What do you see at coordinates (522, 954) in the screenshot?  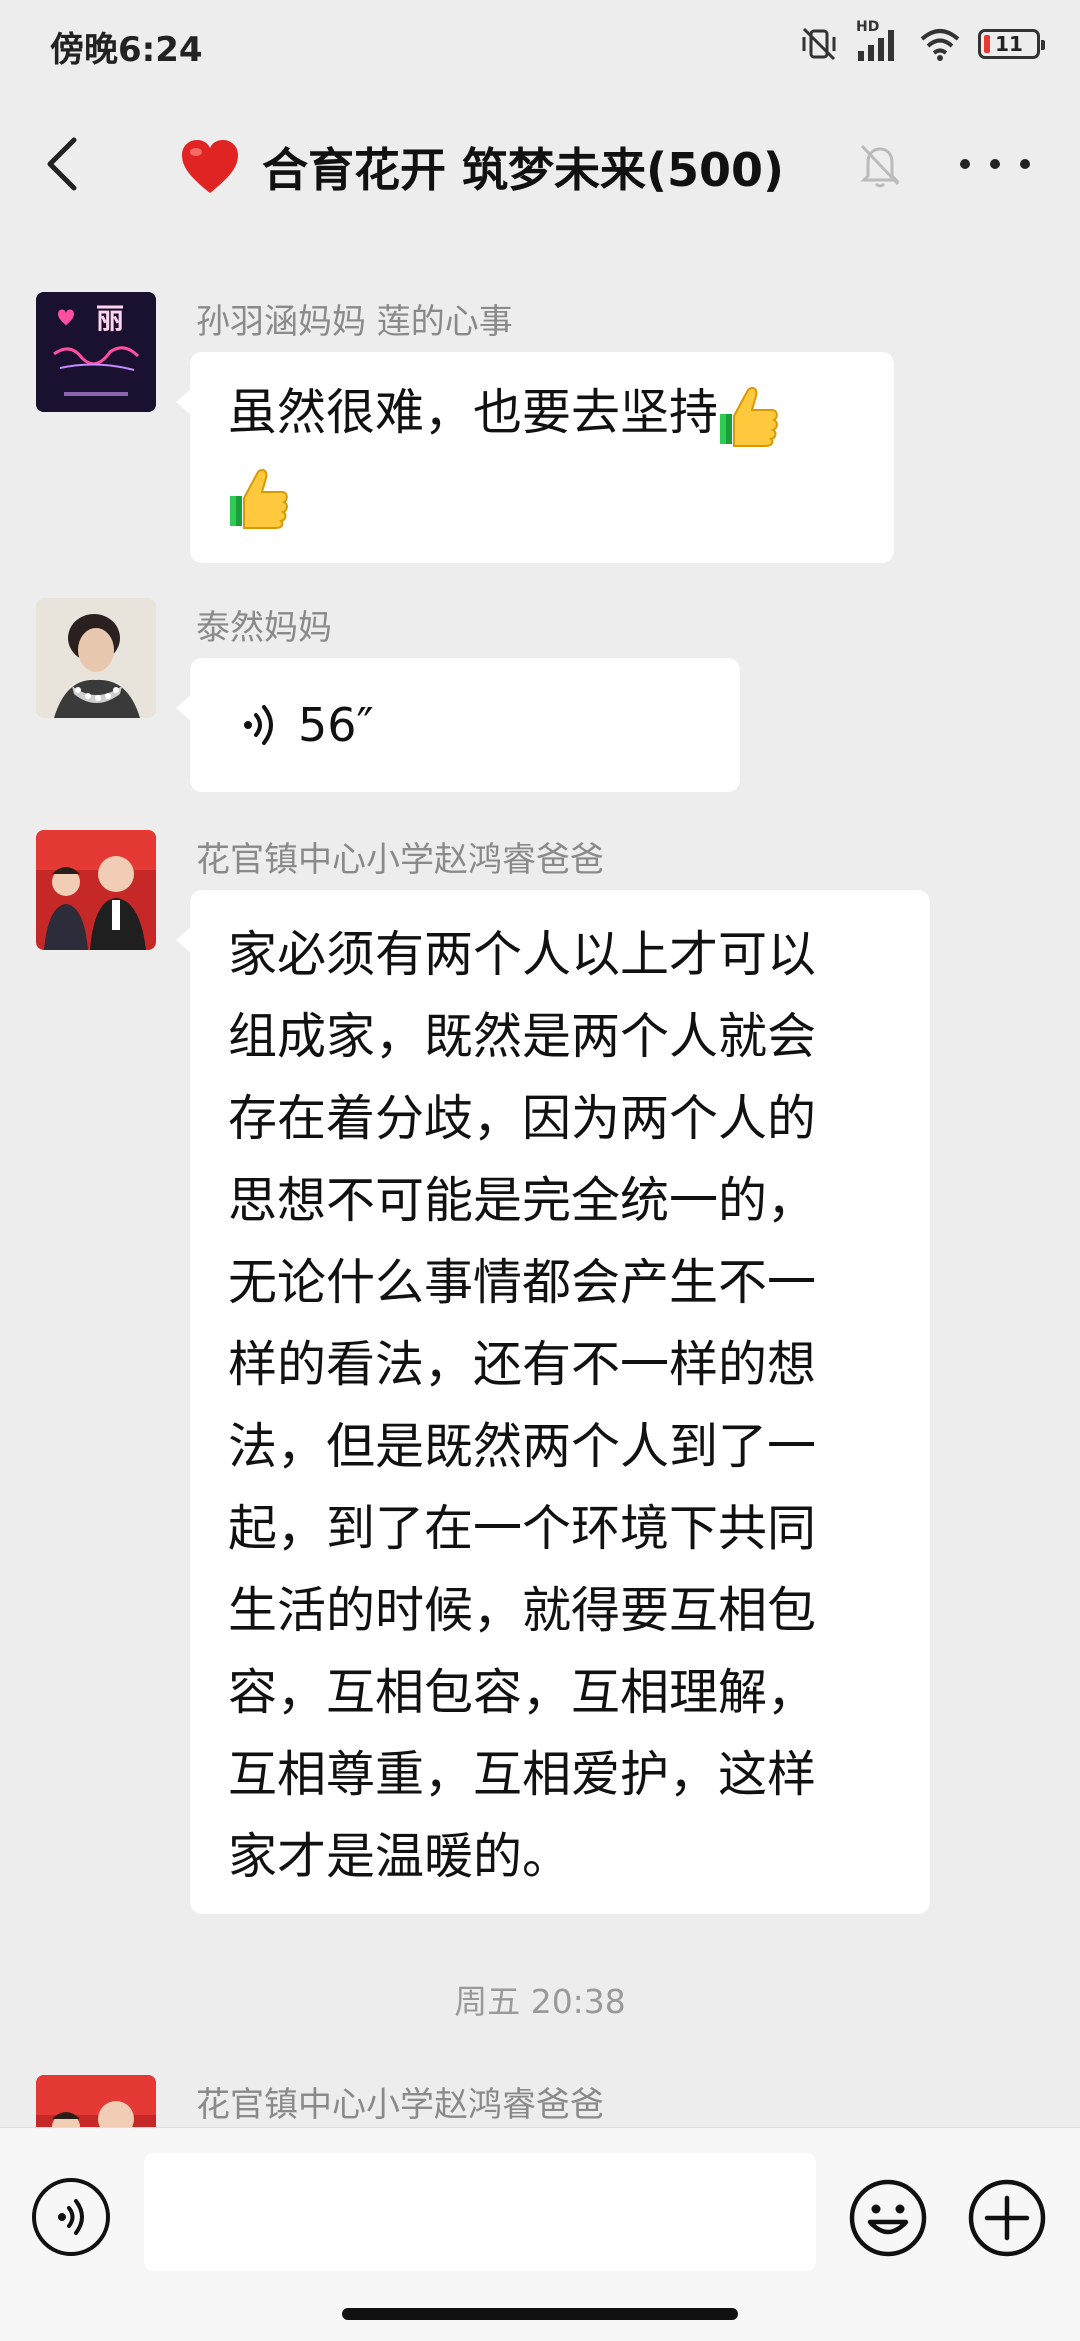 I see `message-line: 家必须有两个人以上才可以` at bounding box center [522, 954].